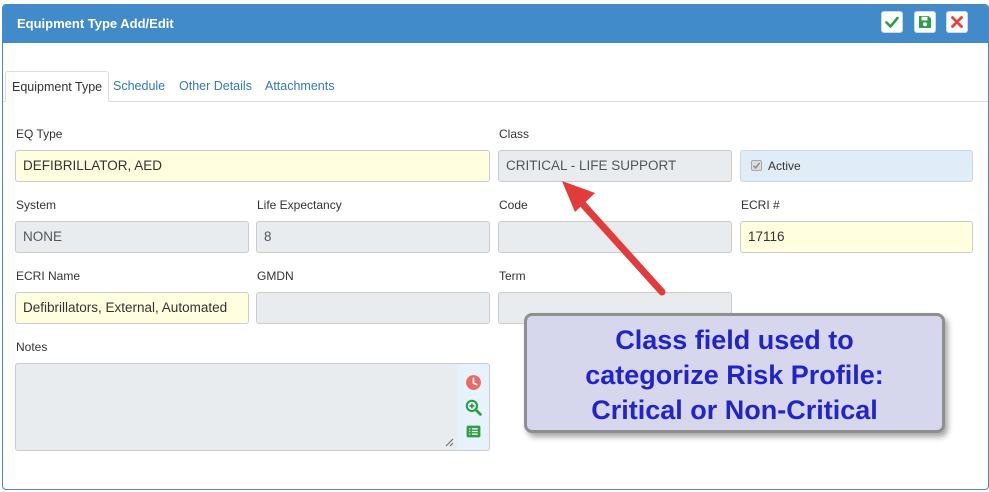 The width and height of the screenshot is (989, 492). What do you see at coordinates (473, 431) in the screenshot?
I see `list-icon` at bounding box center [473, 431].